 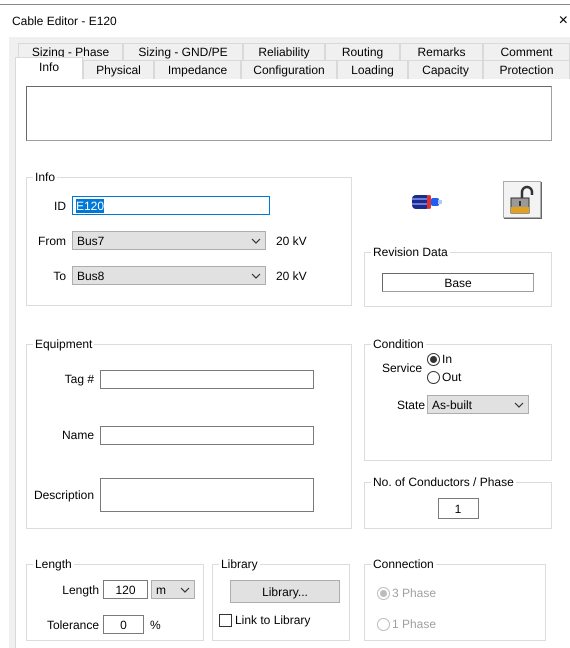 I want to click on radio-button: Out, so click(x=444, y=377).